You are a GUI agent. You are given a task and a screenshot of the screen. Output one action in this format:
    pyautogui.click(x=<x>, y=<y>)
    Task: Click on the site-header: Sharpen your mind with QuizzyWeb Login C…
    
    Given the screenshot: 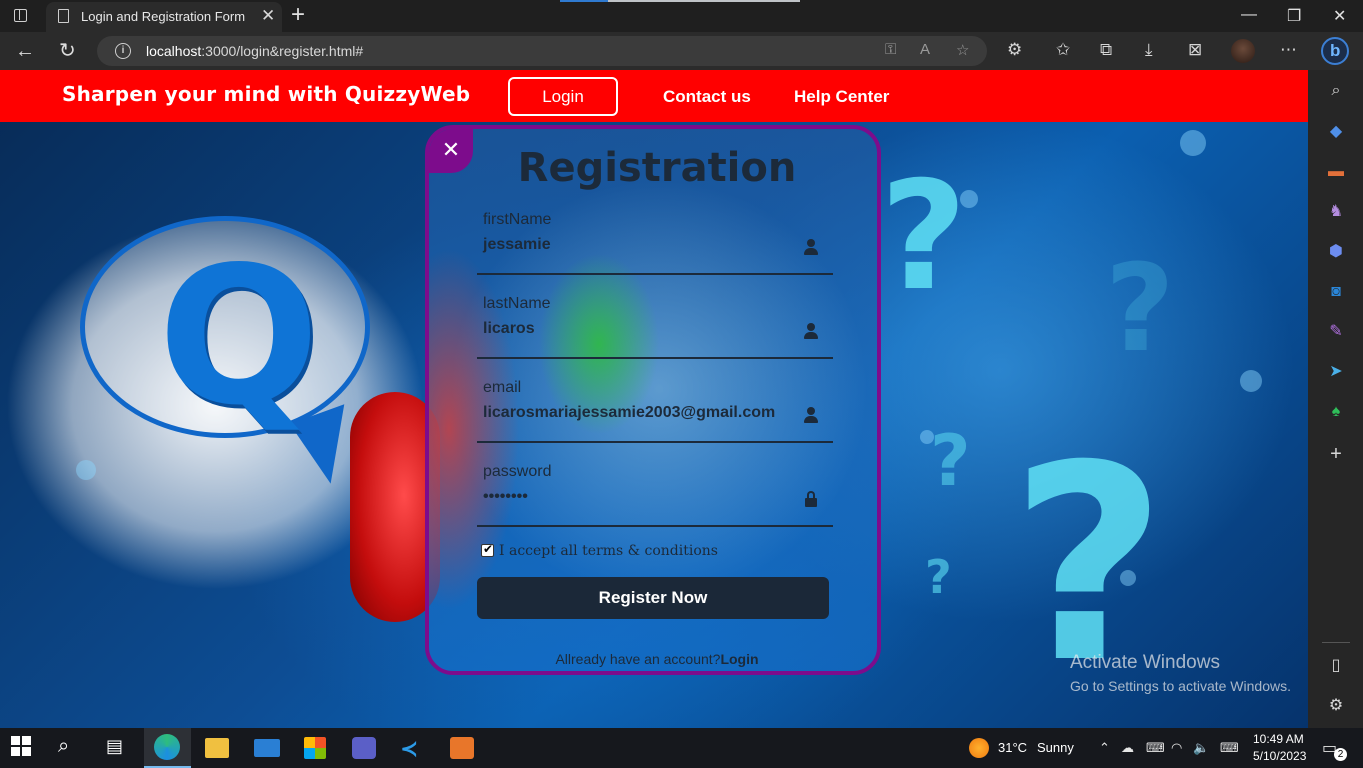 What is the action you would take?
    pyautogui.click(x=654, y=96)
    